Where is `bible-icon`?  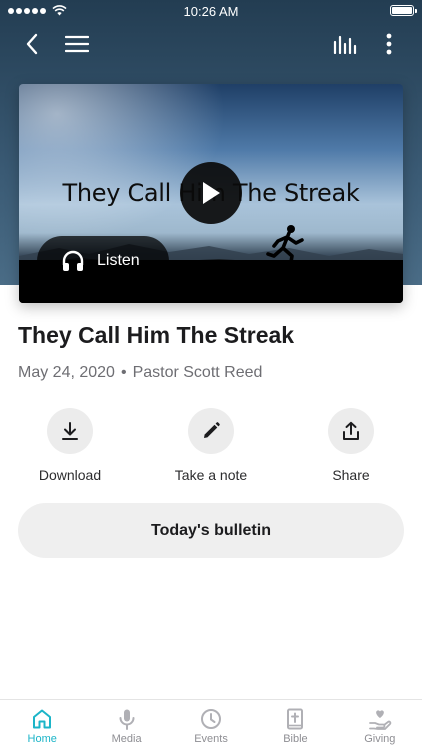 bible-icon is located at coordinates (295, 719).